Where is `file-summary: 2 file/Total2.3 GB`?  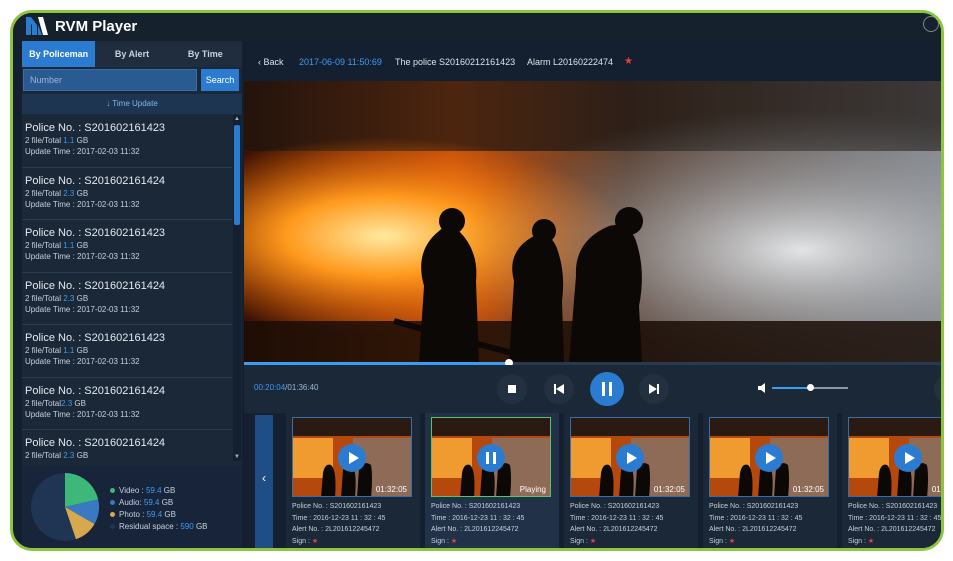
file-summary: 2 file/Total2.3 GB is located at coordinates (55, 403).